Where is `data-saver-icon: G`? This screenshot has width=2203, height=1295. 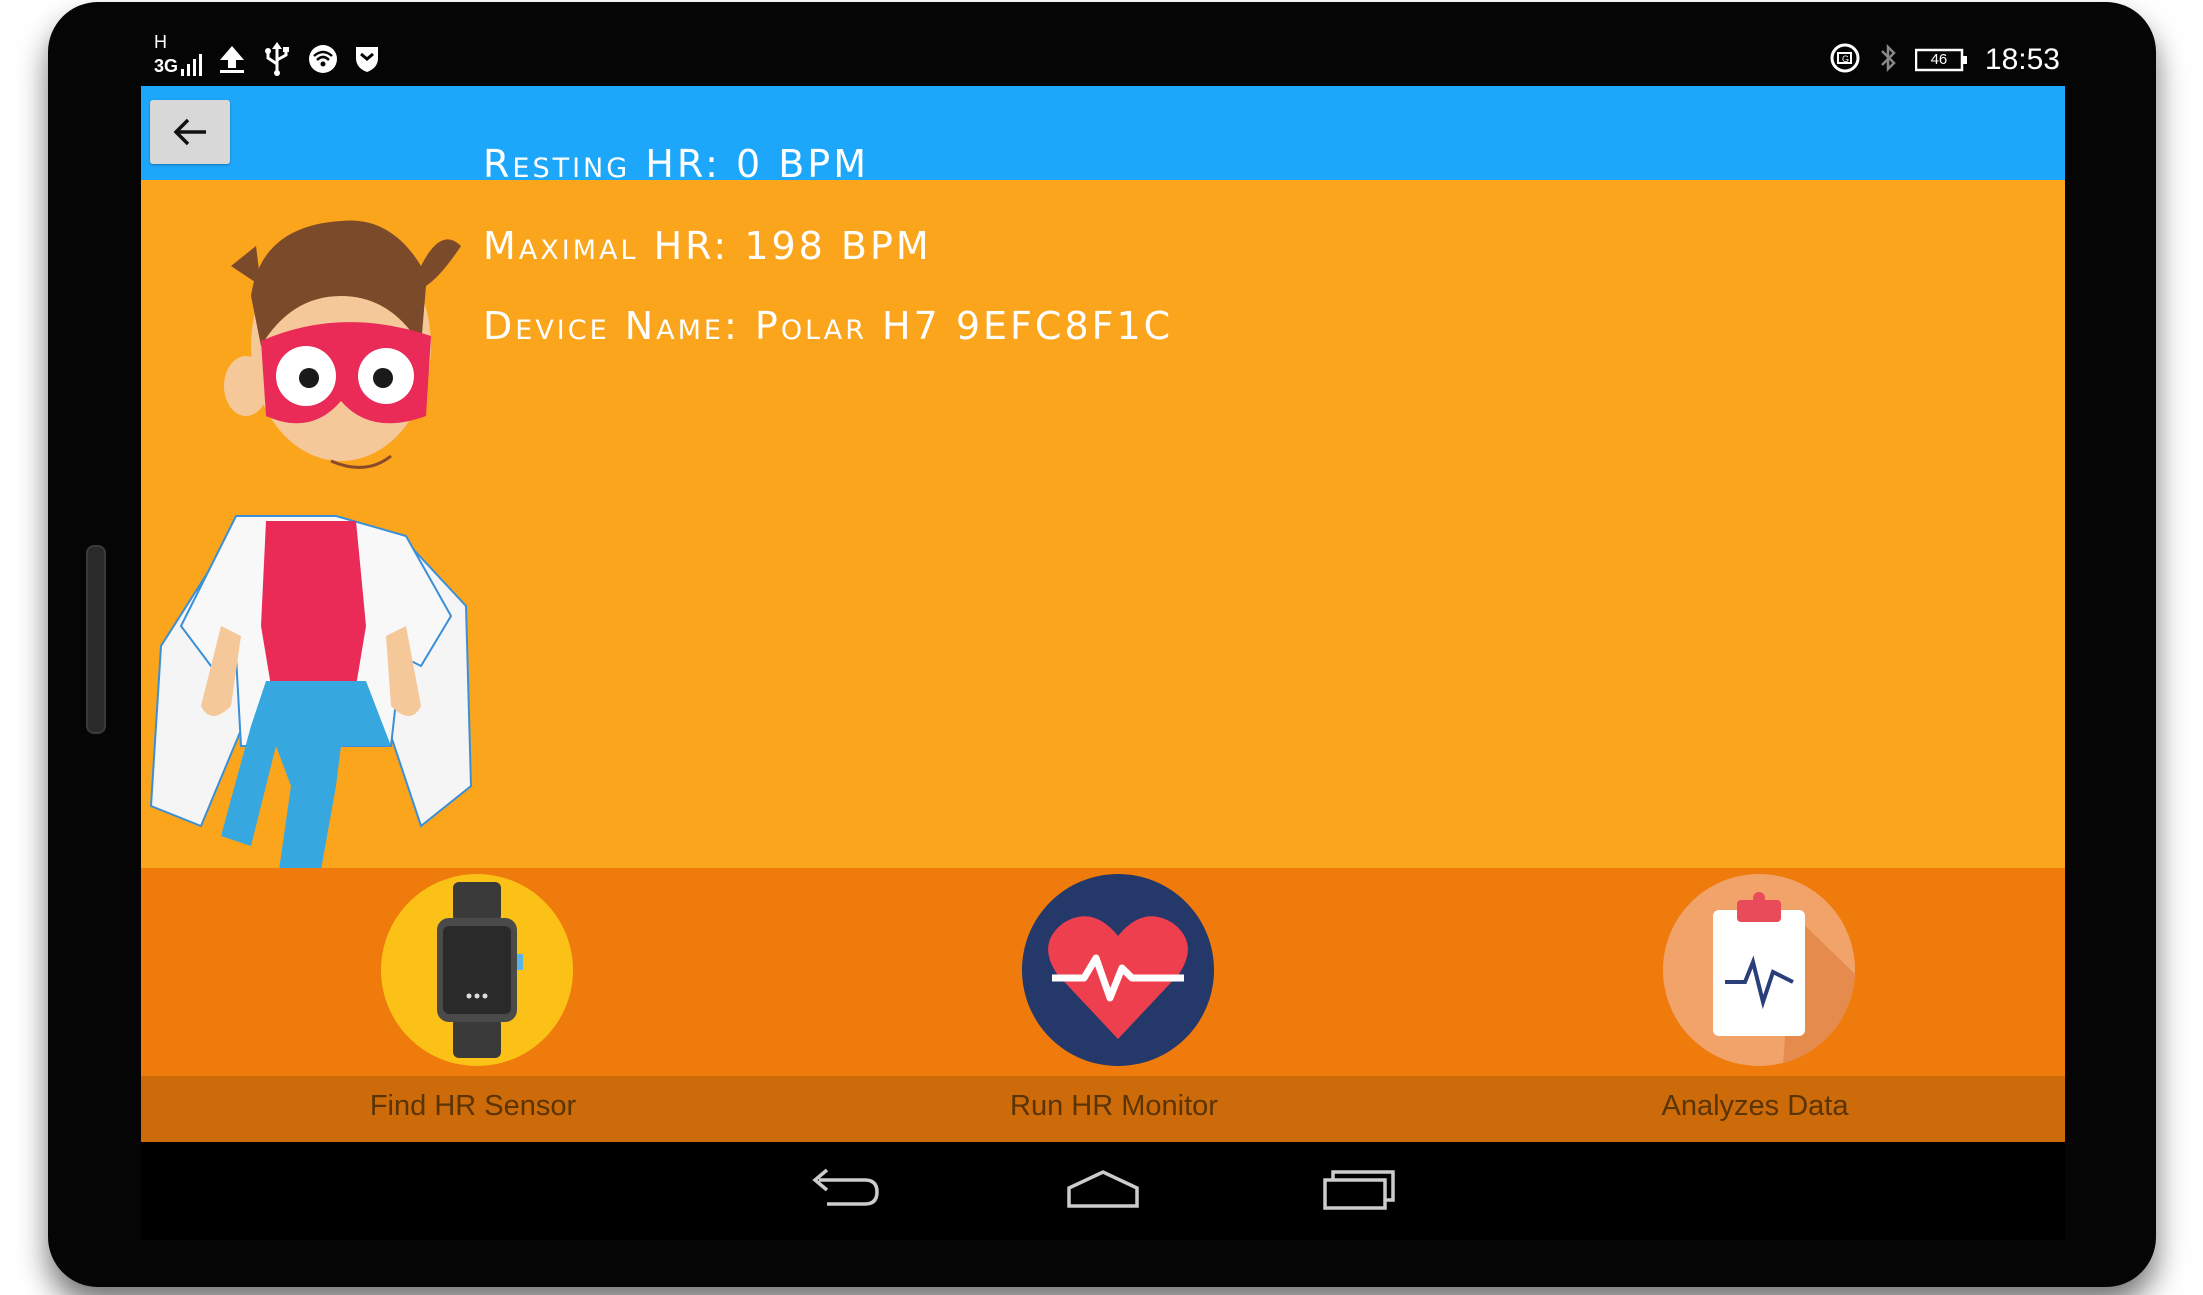 data-saver-icon: G is located at coordinates (1845, 60).